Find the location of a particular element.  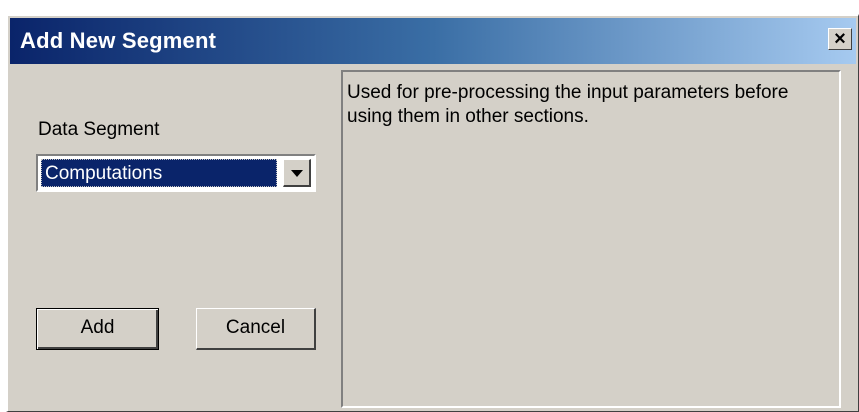

data-segment-selected-value: Computations is located at coordinates (159, 173).